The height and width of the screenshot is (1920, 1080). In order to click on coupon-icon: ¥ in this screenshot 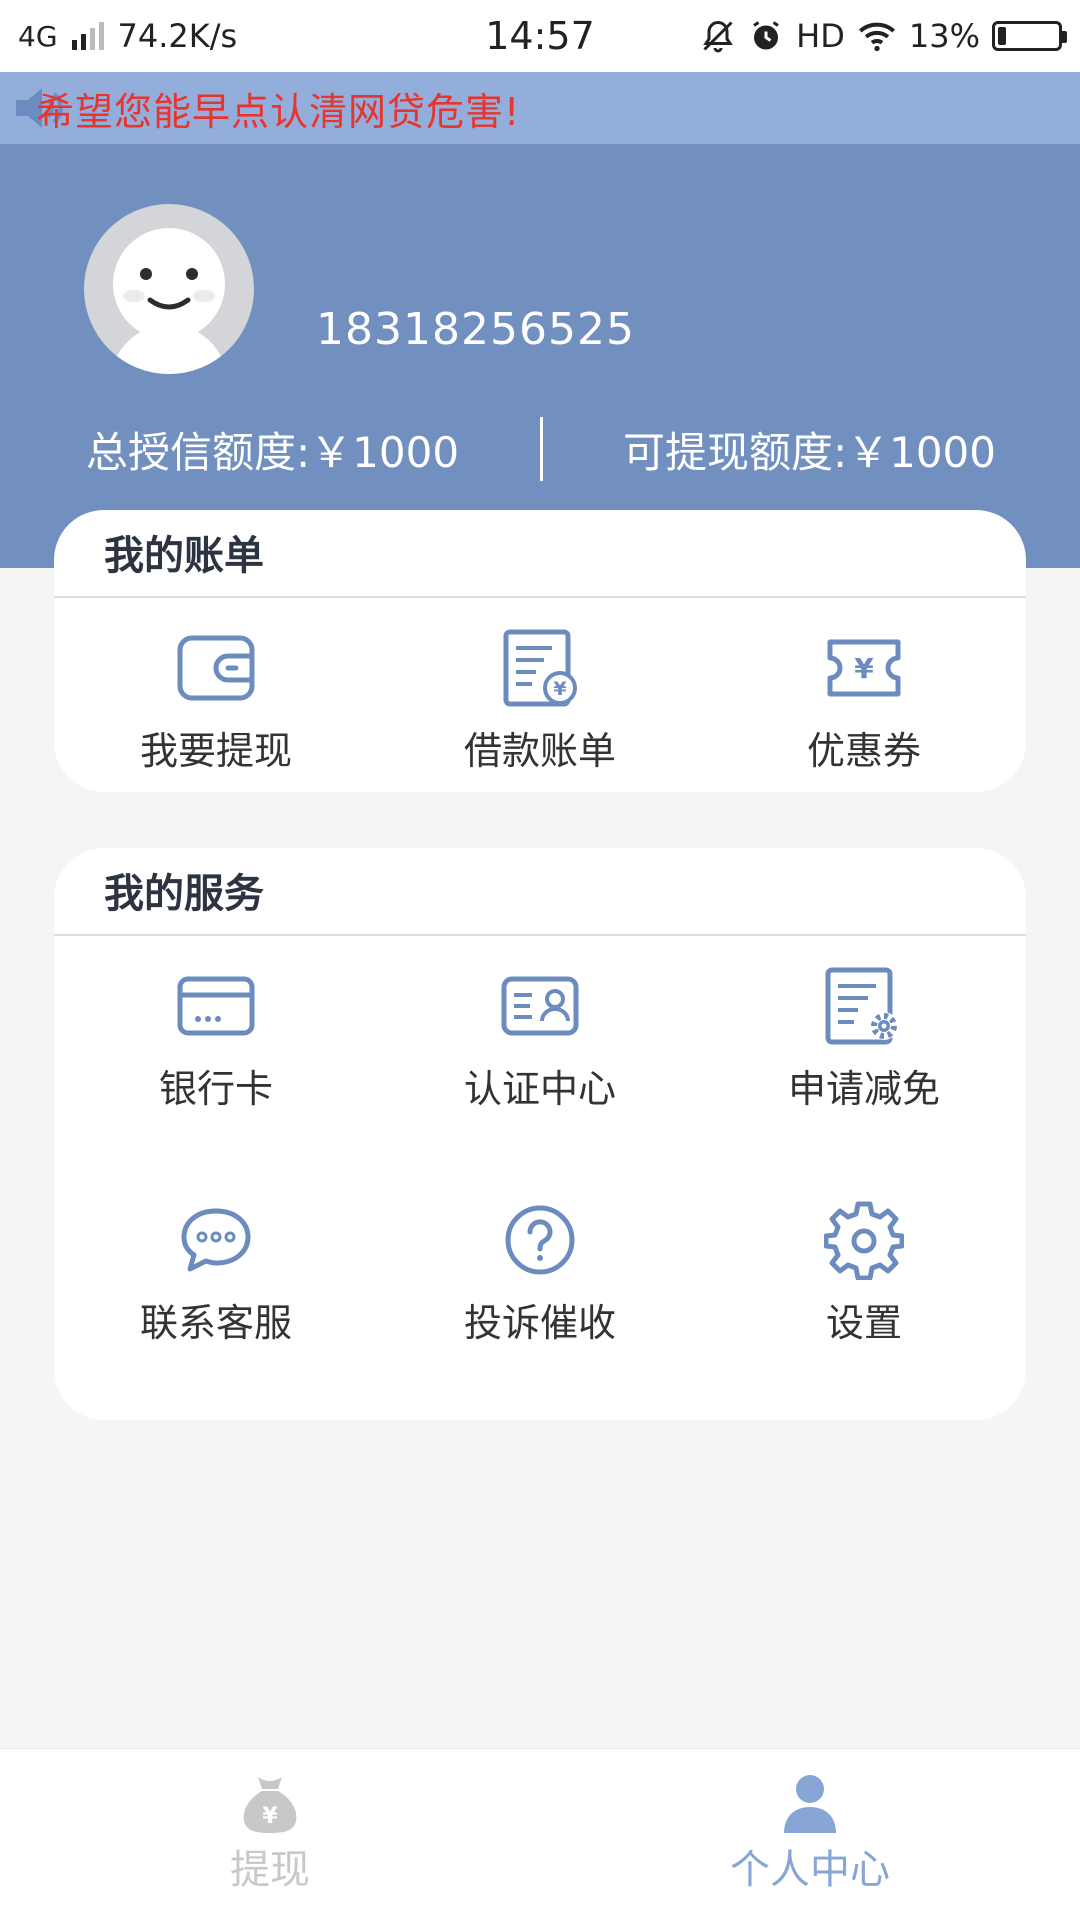, I will do `click(864, 668)`.